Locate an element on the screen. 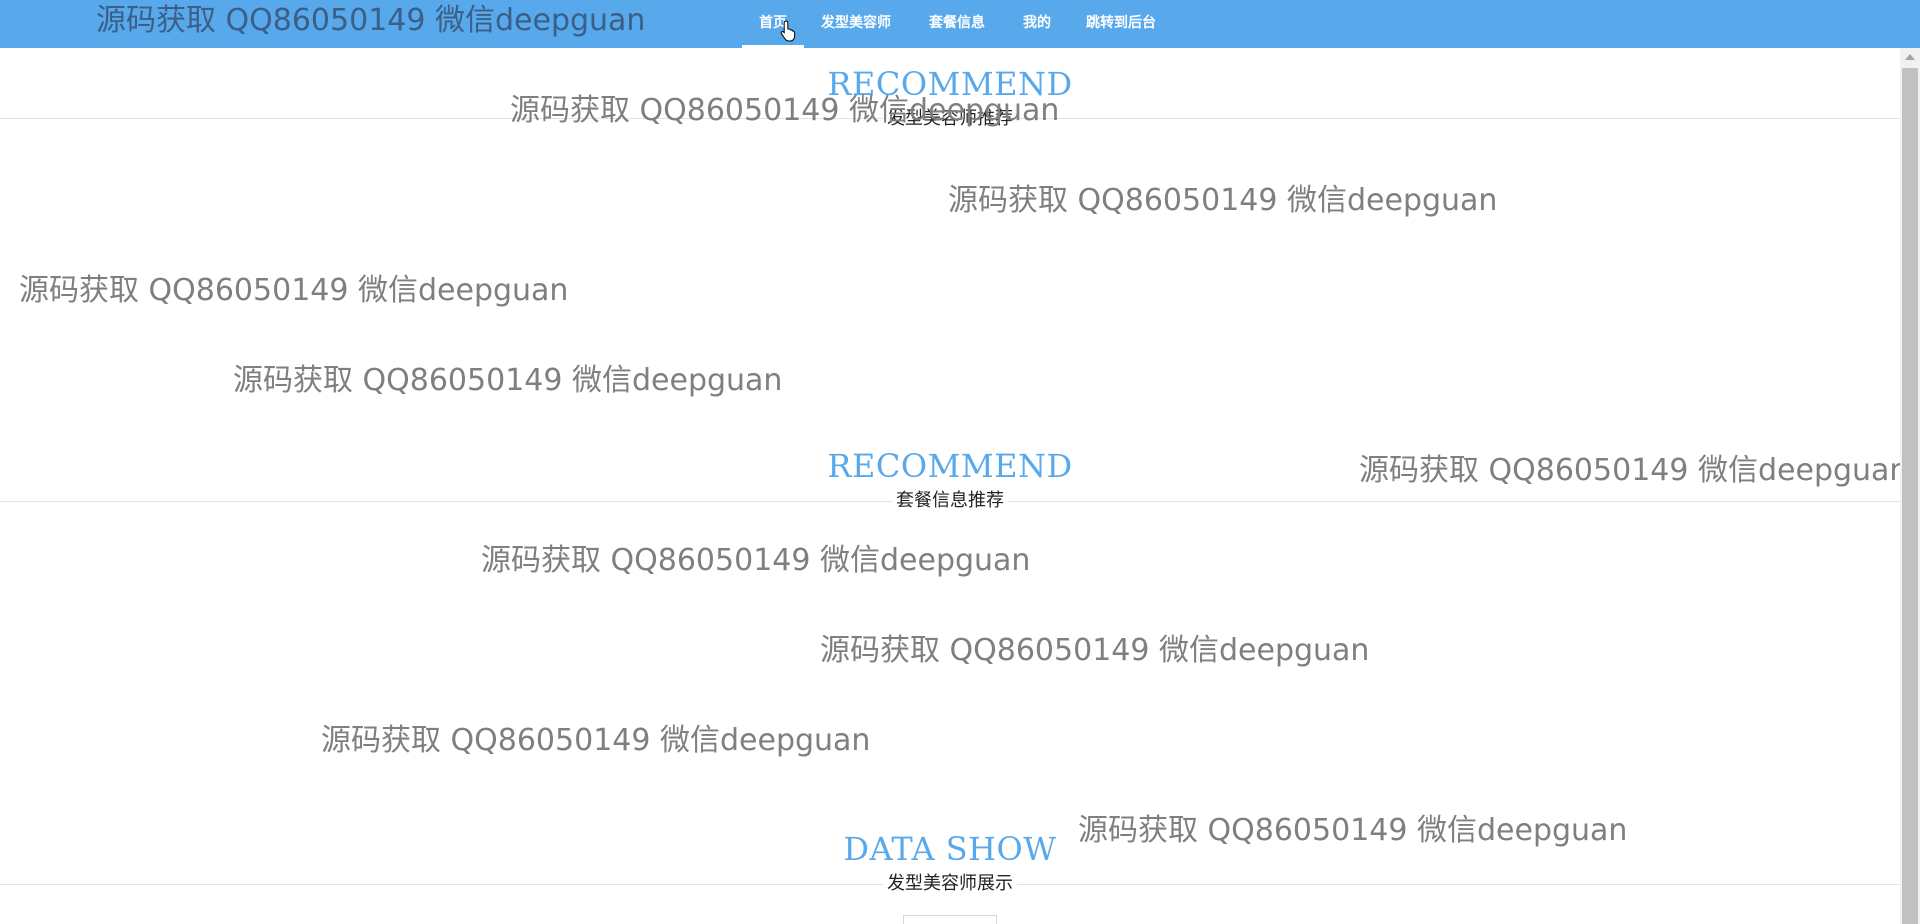 Image resolution: width=1920 pixels, height=924 pixels. section-subtitle-recommend-stylists: 发型美容师推荐 is located at coordinates (950, 119).